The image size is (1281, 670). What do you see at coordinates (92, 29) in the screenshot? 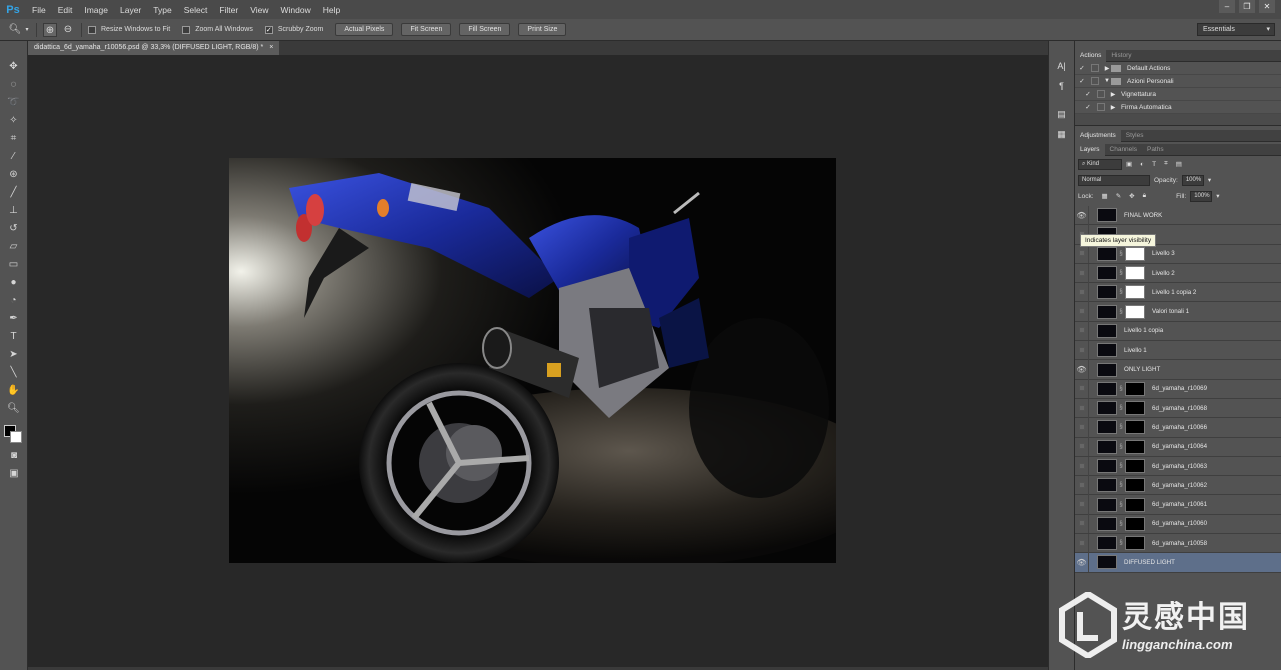
I see `checkbox-box` at bounding box center [92, 29].